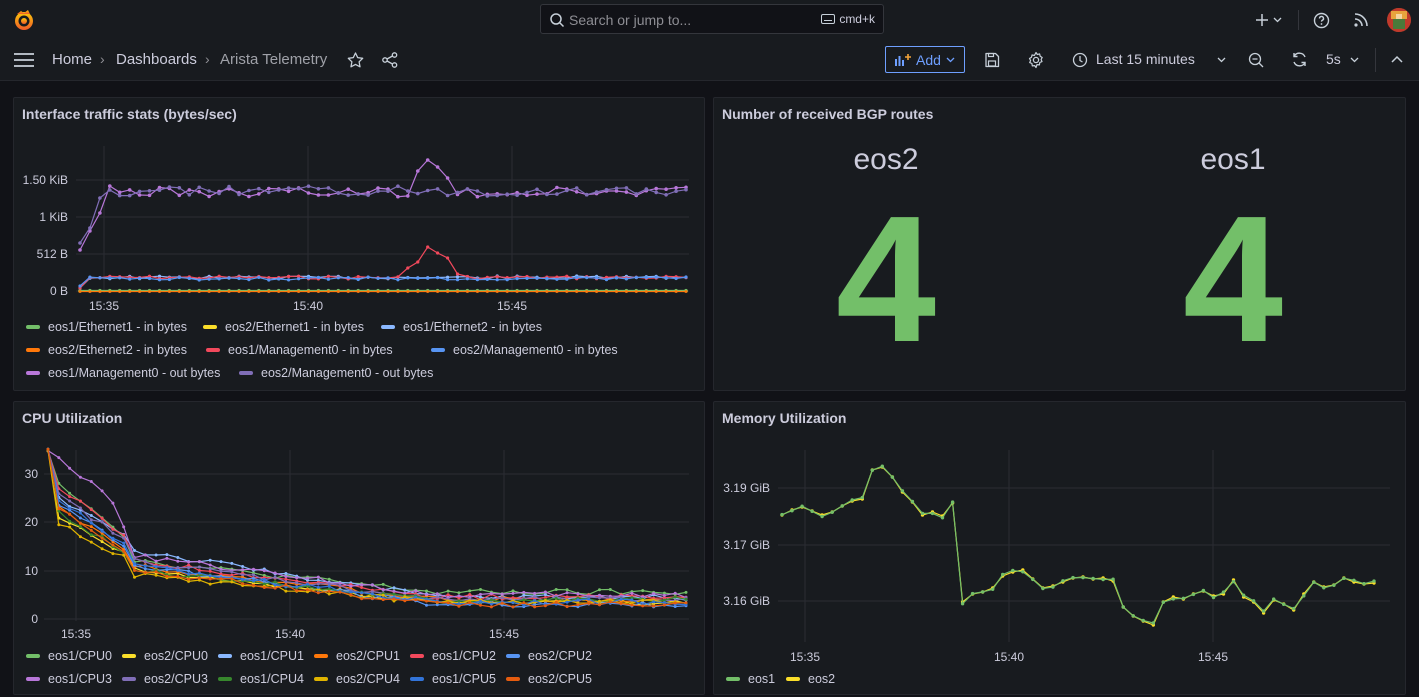 This screenshot has height=697, width=1419. I want to click on legend-item: eos2/CPU2, so click(549, 656).